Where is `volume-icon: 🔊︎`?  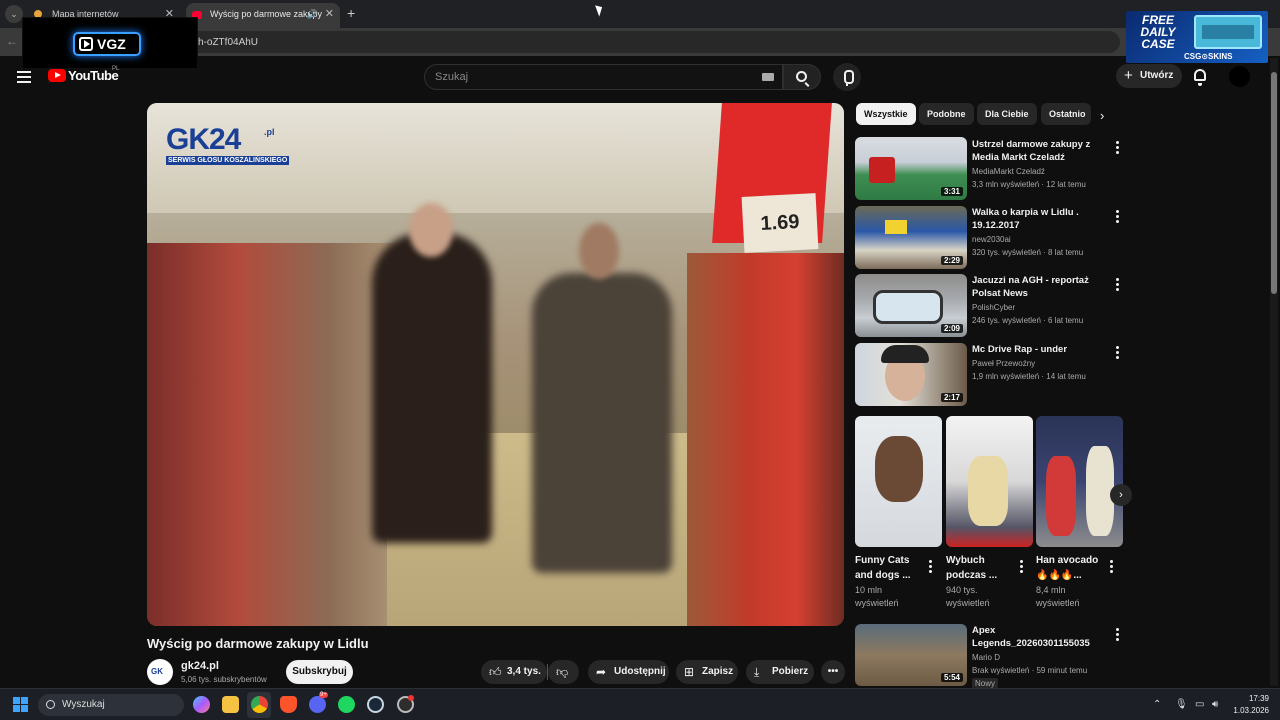
volume-icon: 🔊︎ is located at coordinates (1215, 704).